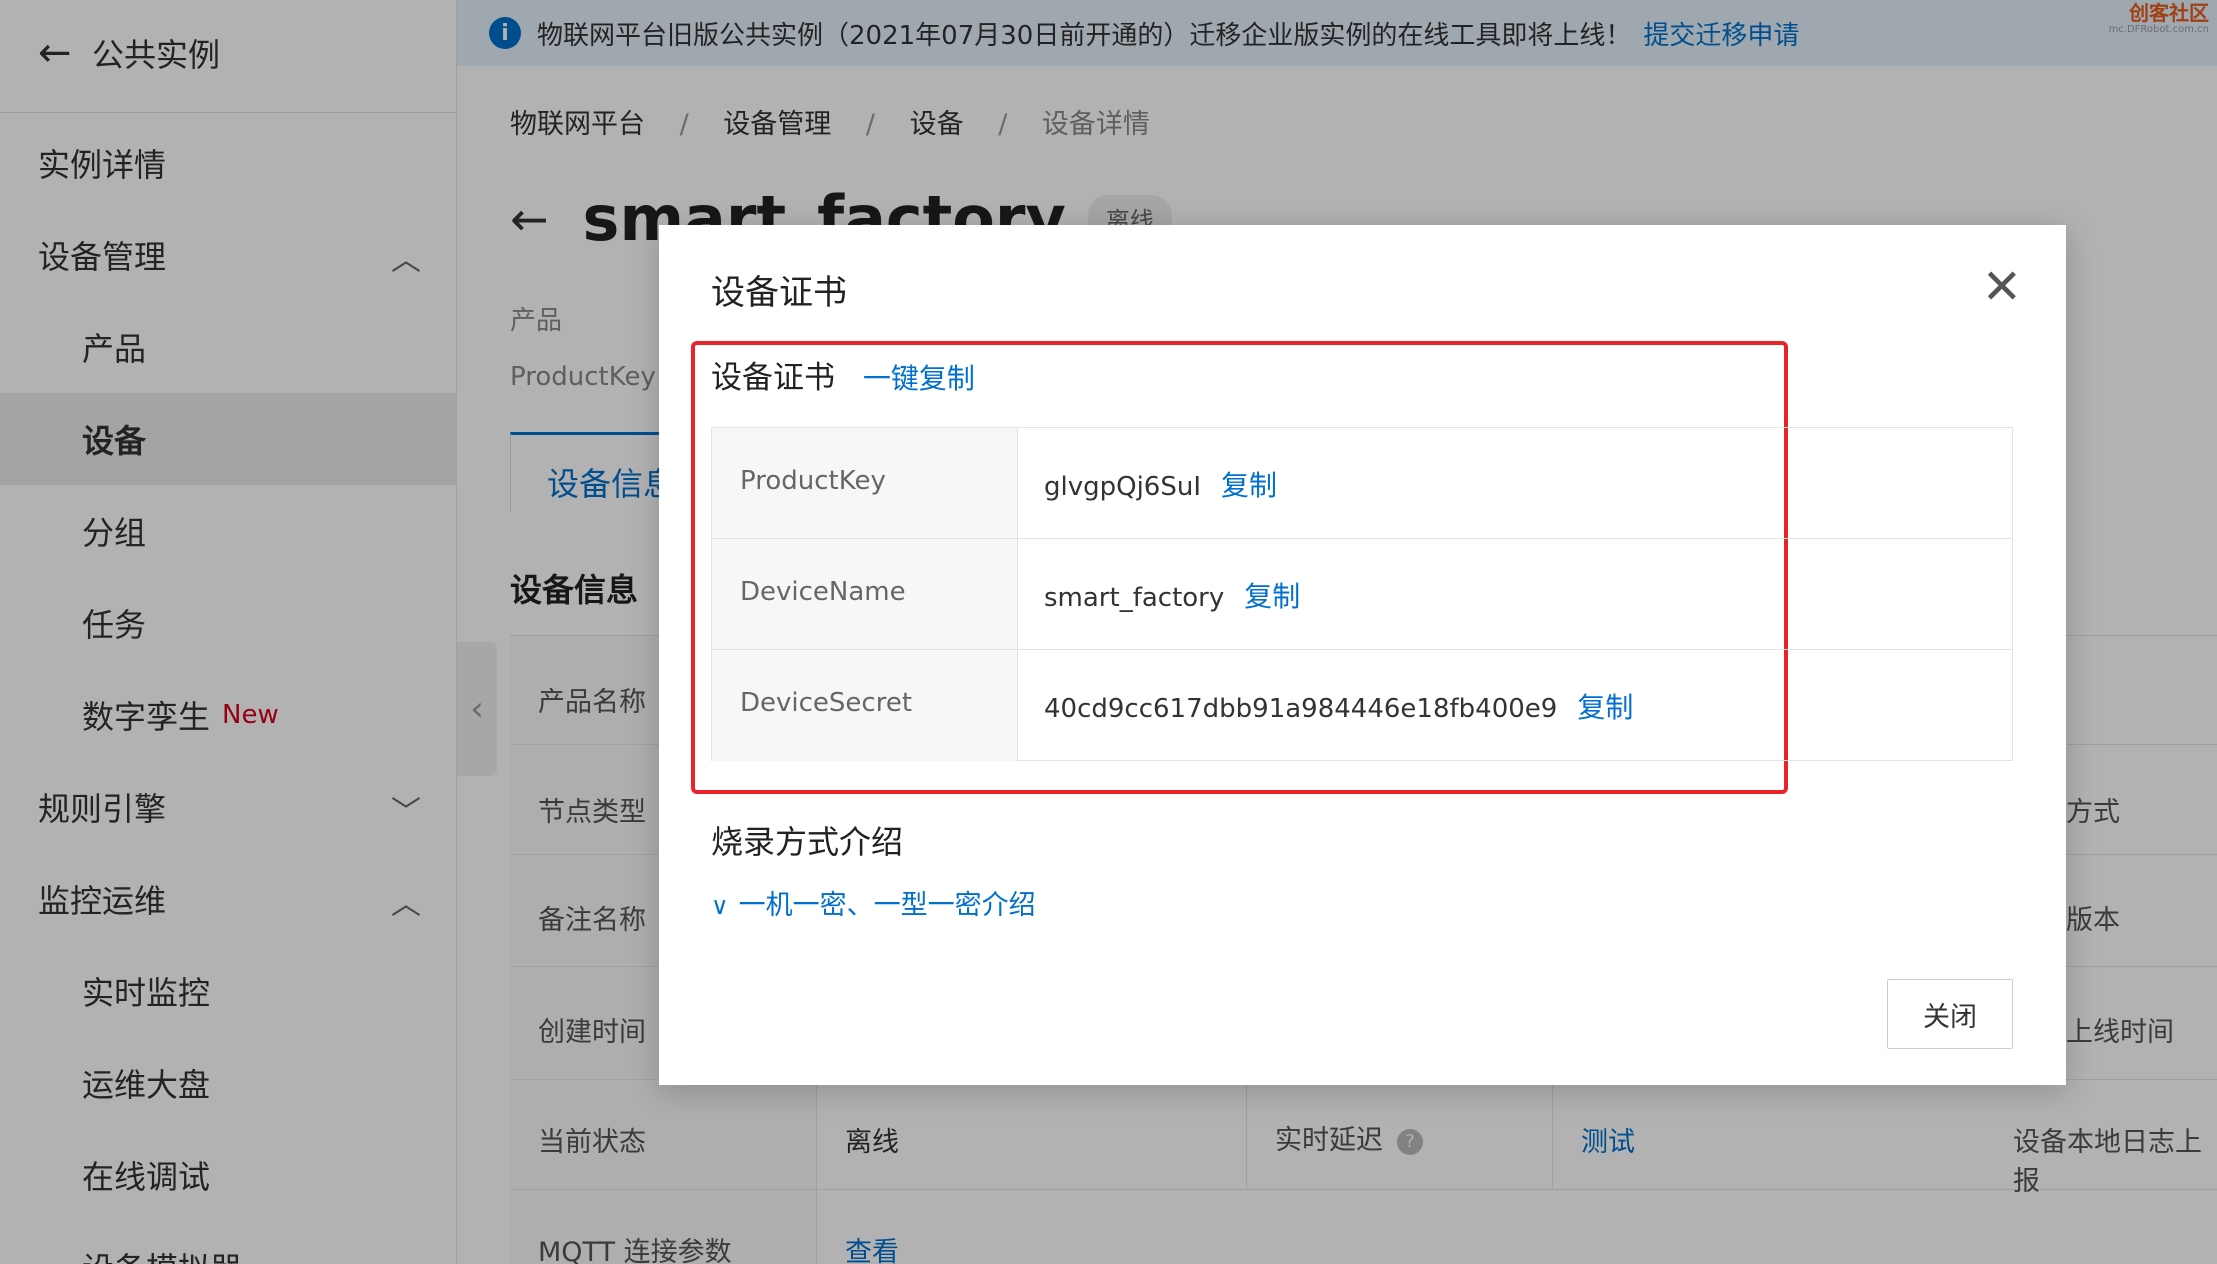 This screenshot has width=2217, height=1264. I want to click on burn-method-link-text: 一机一密、一型一密介绍, so click(887, 905).